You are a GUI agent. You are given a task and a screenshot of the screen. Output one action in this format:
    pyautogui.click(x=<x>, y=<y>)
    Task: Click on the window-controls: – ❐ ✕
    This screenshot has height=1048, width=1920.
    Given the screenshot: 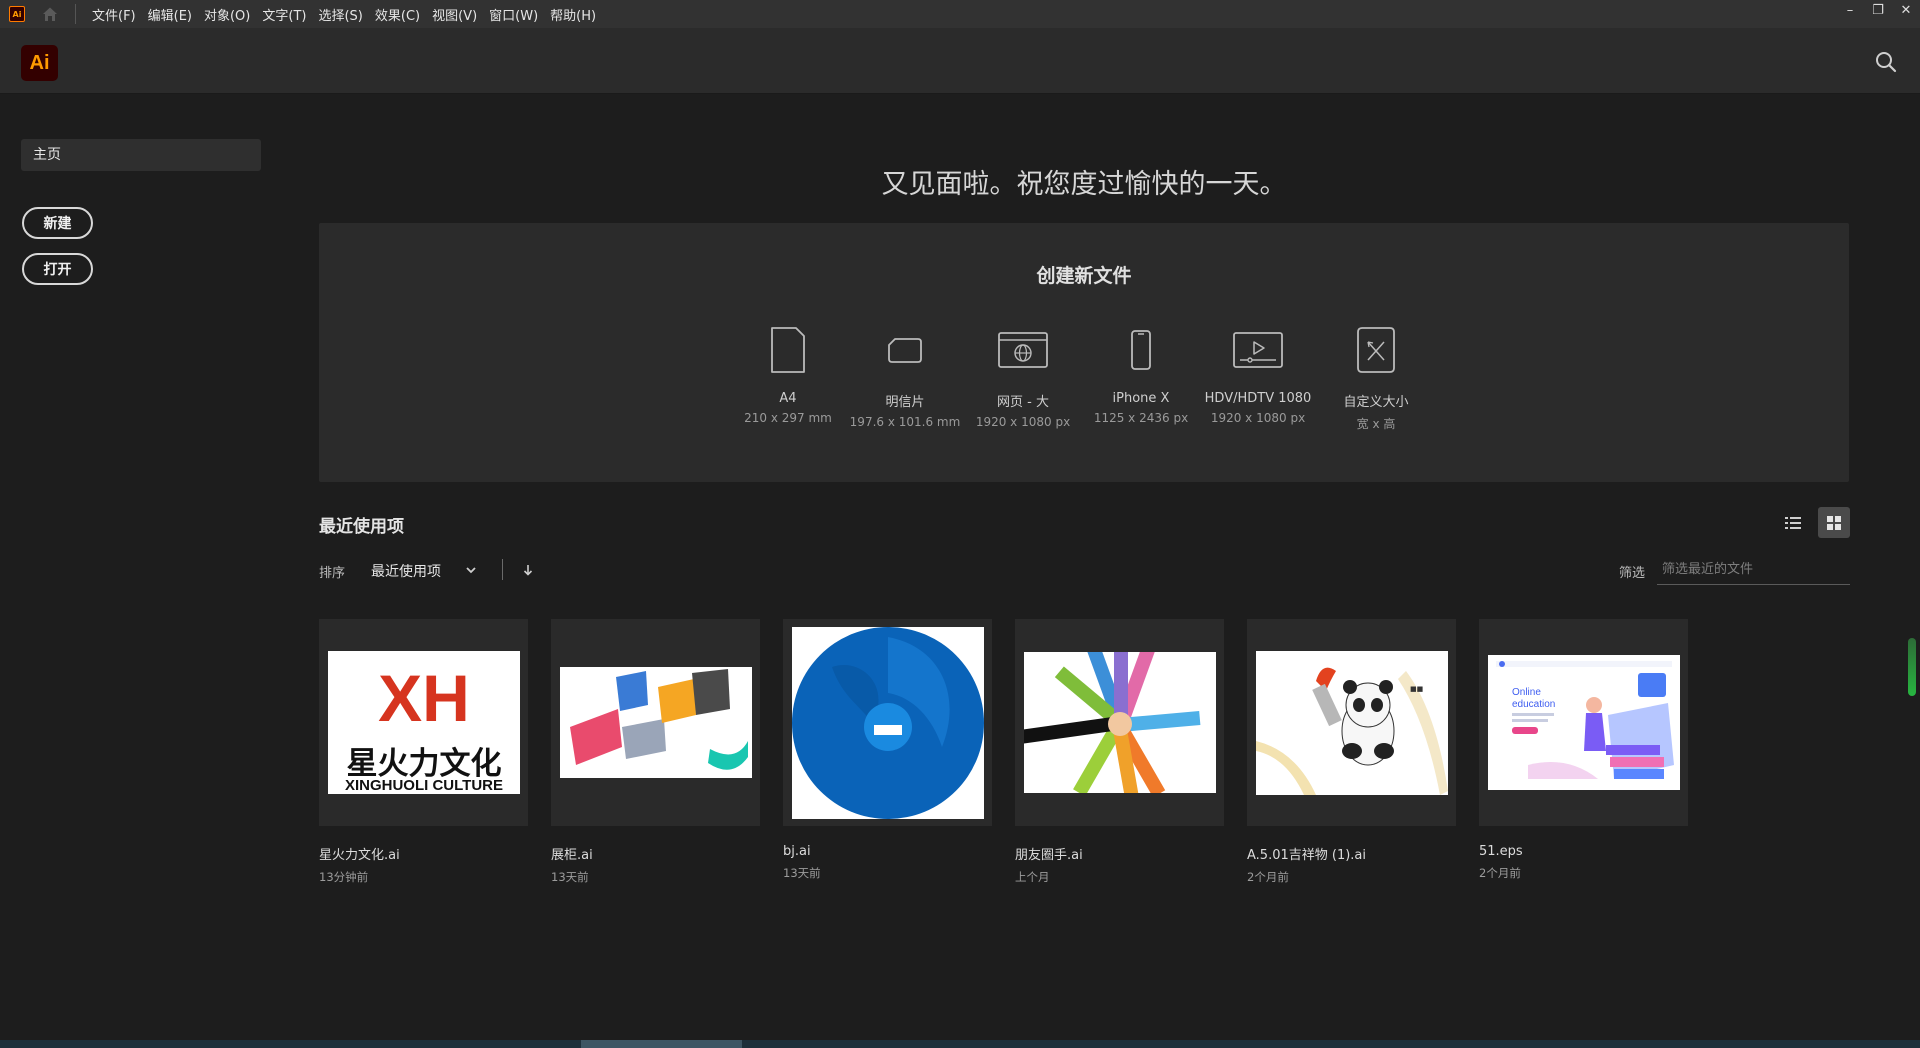 What is the action you would take?
    pyautogui.click(x=1878, y=10)
    